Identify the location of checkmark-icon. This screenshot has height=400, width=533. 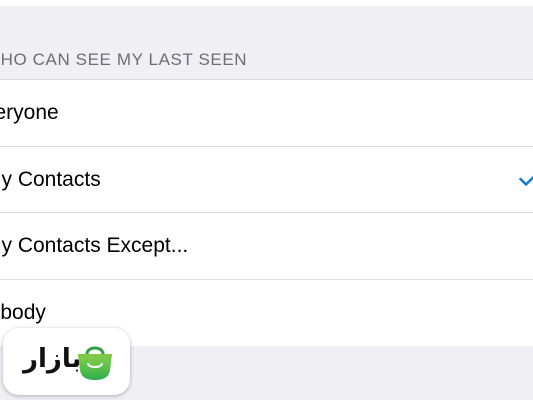
(526, 180).